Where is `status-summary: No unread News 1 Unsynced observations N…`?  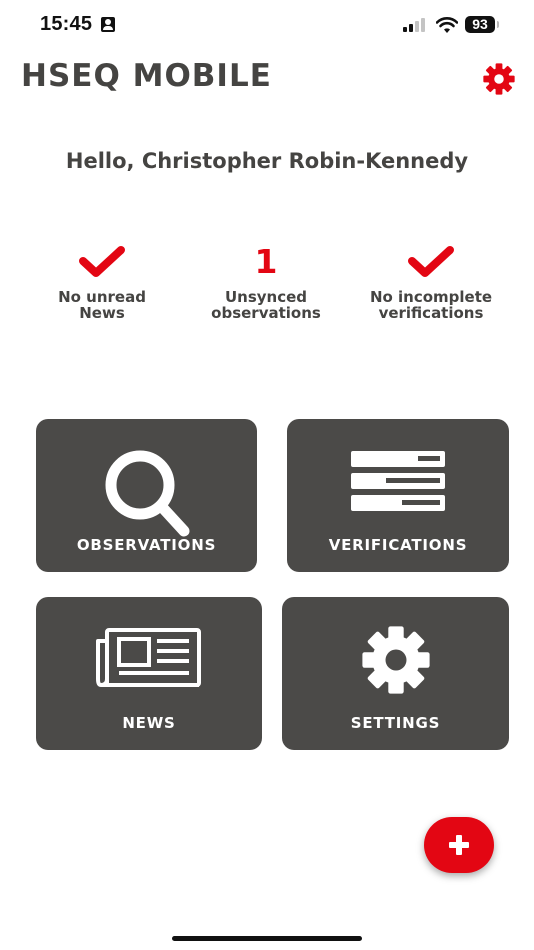 status-summary: No unread News 1 Unsynced observations N… is located at coordinates (267, 285).